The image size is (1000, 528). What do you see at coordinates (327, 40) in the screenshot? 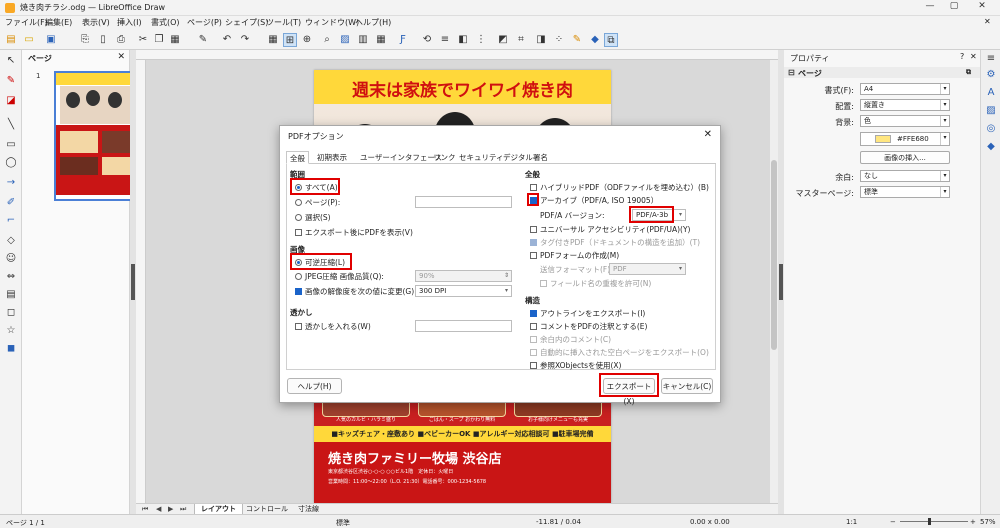
I see `zoom-icon: ⌕` at bounding box center [327, 40].